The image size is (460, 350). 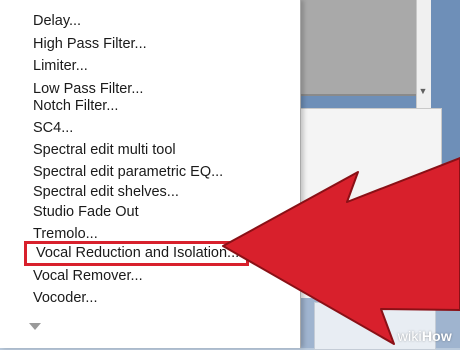 What do you see at coordinates (358, 48) in the screenshot?
I see `background-gray-panel` at bounding box center [358, 48].